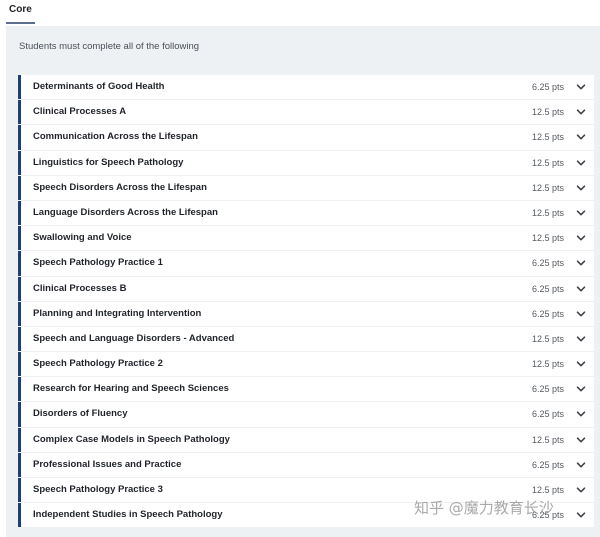 Image resolution: width=600 pixels, height=537 pixels. What do you see at coordinates (20, 12) in the screenshot?
I see `tab-core: Core` at bounding box center [20, 12].